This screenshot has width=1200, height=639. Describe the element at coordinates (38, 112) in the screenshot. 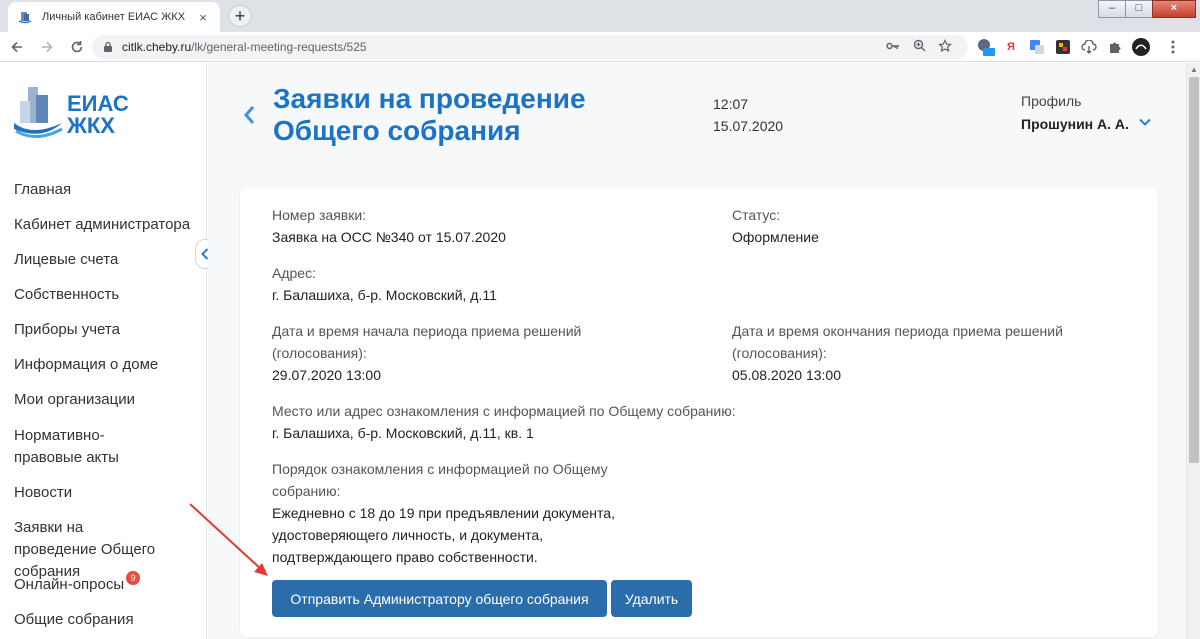

I see `logo-building-icon` at that location.